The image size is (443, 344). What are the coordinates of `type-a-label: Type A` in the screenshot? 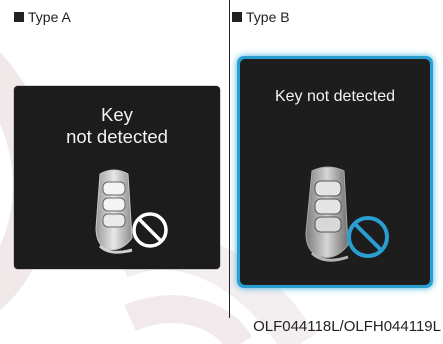 It's located at (42, 17).